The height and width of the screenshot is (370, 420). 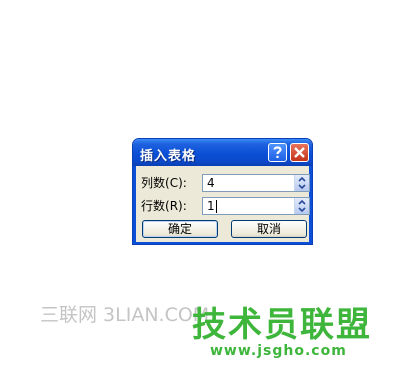 What do you see at coordinates (216, 206) in the screenshot?
I see `text-cursor` at bounding box center [216, 206].